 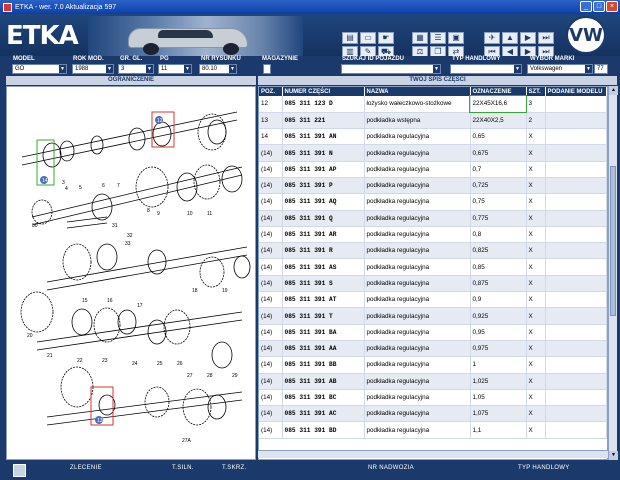 What do you see at coordinates (39, 69) in the screenshot?
I see `model-select: GO ▼` at bounding box center [39, 69].